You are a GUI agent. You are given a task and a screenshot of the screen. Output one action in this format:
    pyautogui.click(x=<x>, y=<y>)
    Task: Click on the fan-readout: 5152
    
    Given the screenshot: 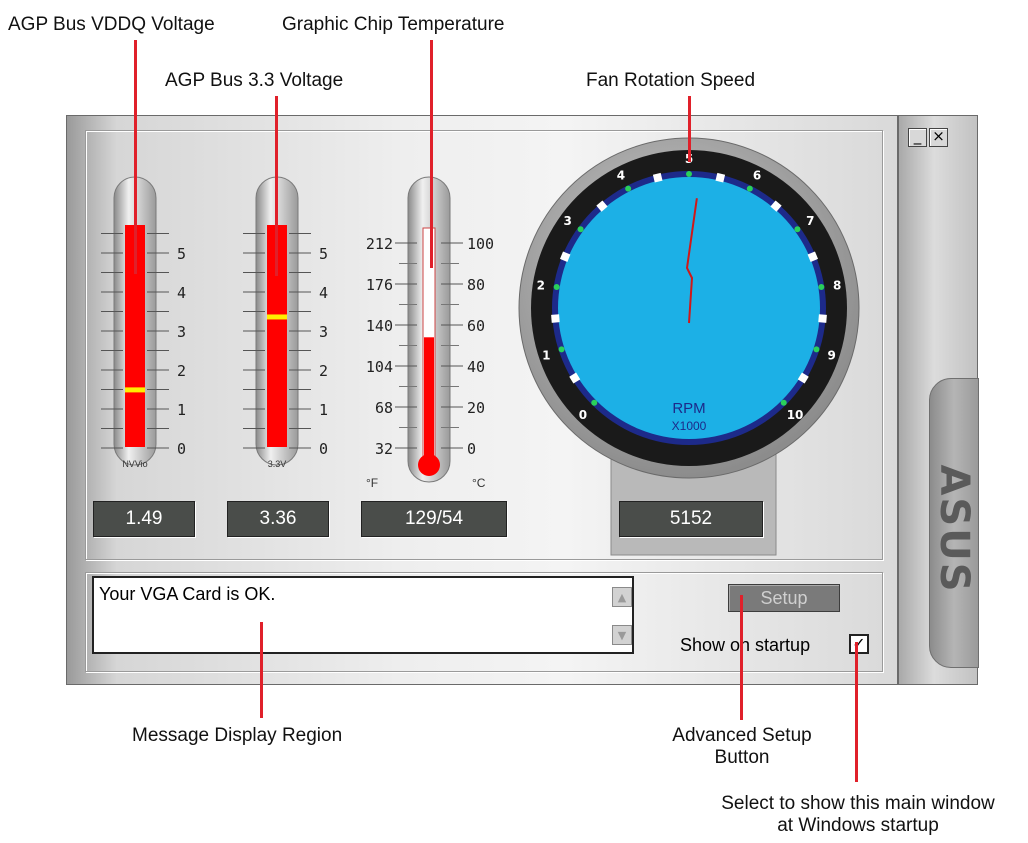 What is the action you would take?
    pyautogui.click(x=691, y=519)
    